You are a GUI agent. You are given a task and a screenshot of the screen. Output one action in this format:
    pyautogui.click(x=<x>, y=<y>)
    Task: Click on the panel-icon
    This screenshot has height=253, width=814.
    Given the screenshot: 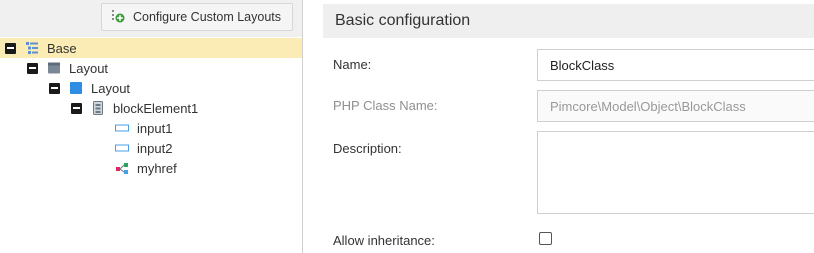 What is the action you would take?
    pyautogui.click(x=54, y=68)
    